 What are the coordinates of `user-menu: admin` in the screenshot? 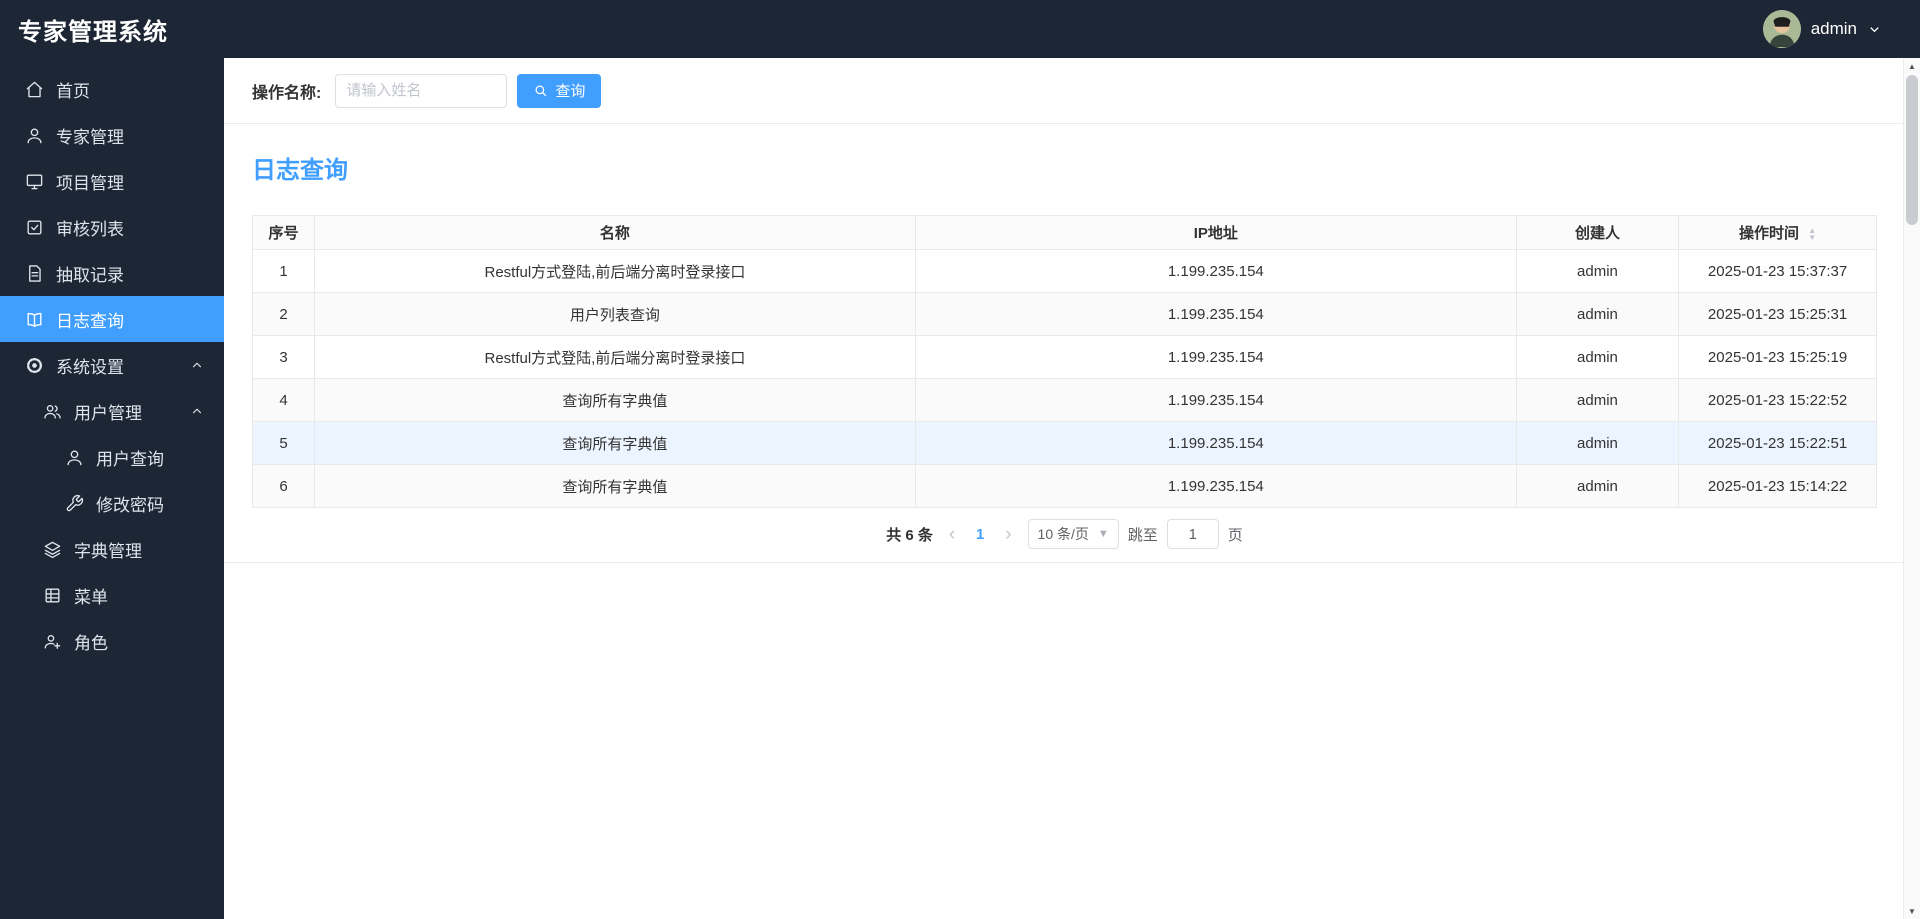 It's located at (1822, 29).